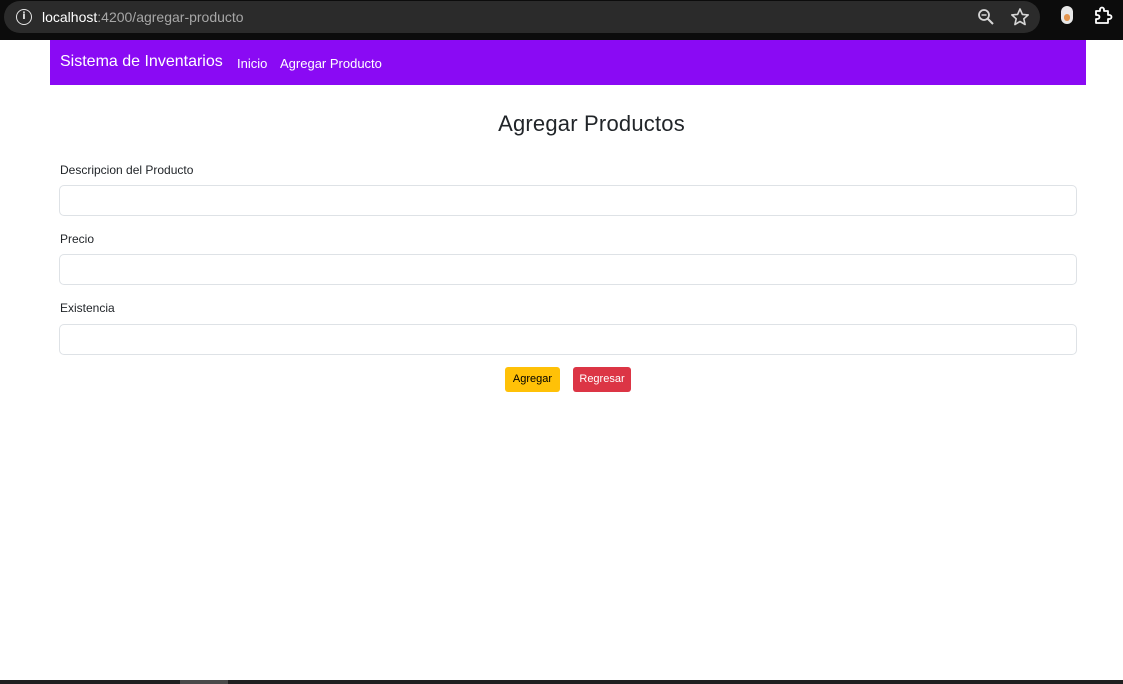 Image resolution: width=1123 pixels, height=684 pixels. Describe the element at coordinates (568, 339) in the screenshot. I see `stock-input` at that location.